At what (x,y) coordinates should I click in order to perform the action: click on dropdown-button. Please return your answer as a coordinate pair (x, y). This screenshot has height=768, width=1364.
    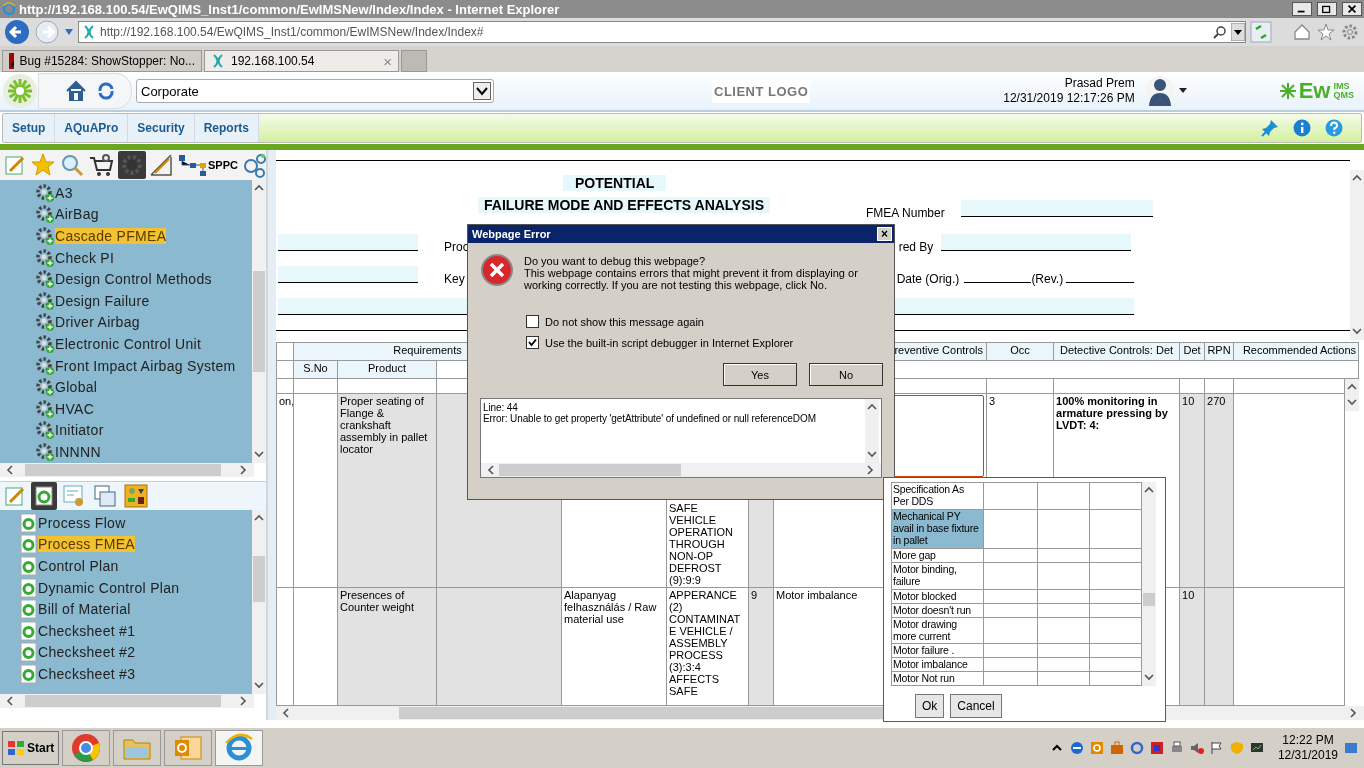
    Looking at the image, I should click on (1238, 32).